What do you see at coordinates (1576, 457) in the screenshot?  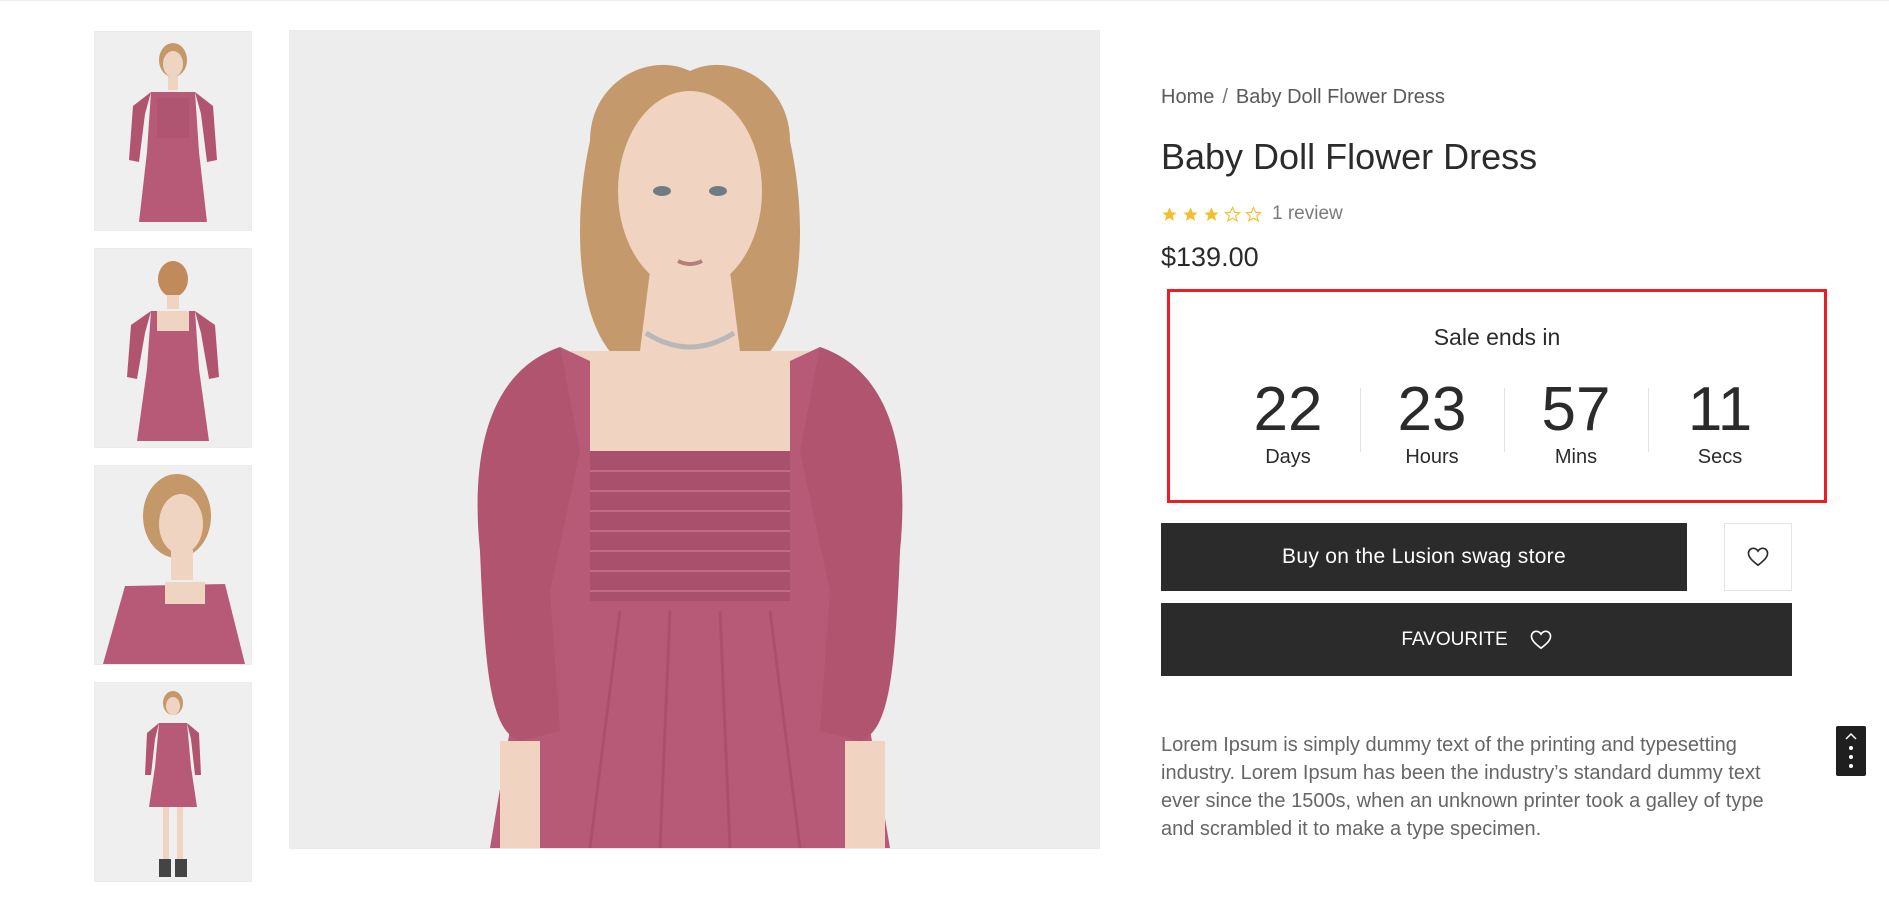 I see `countdown-label: Mins` at bounding box center [1576, 457].